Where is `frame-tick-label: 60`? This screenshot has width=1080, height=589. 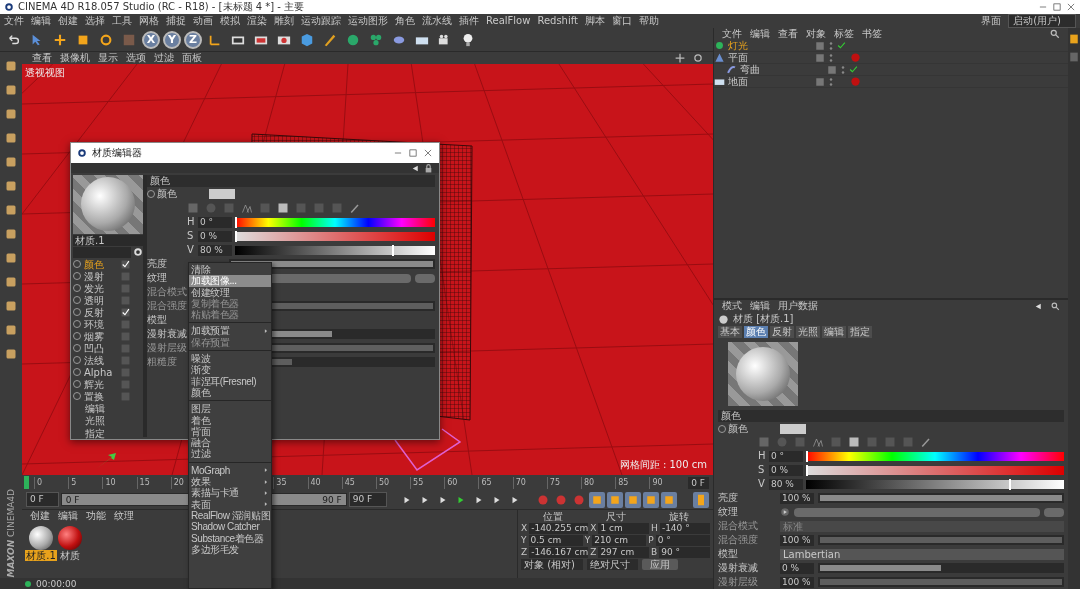
frame-tick-label: 60 is located at coordinates (461, 482).